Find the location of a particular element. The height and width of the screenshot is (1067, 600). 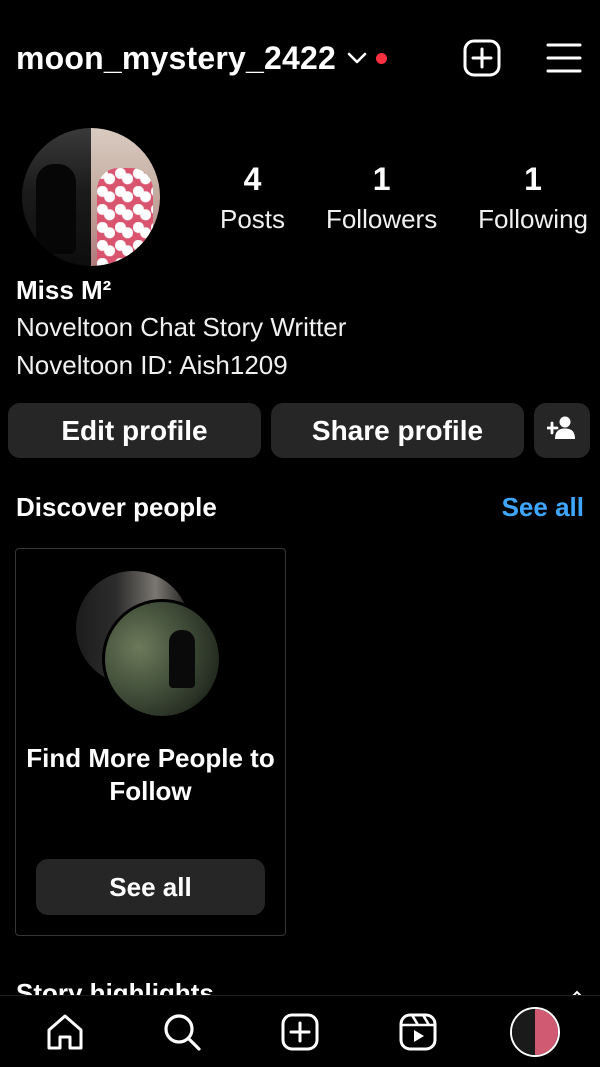

home-icon is located at coordinates (65, 1032).